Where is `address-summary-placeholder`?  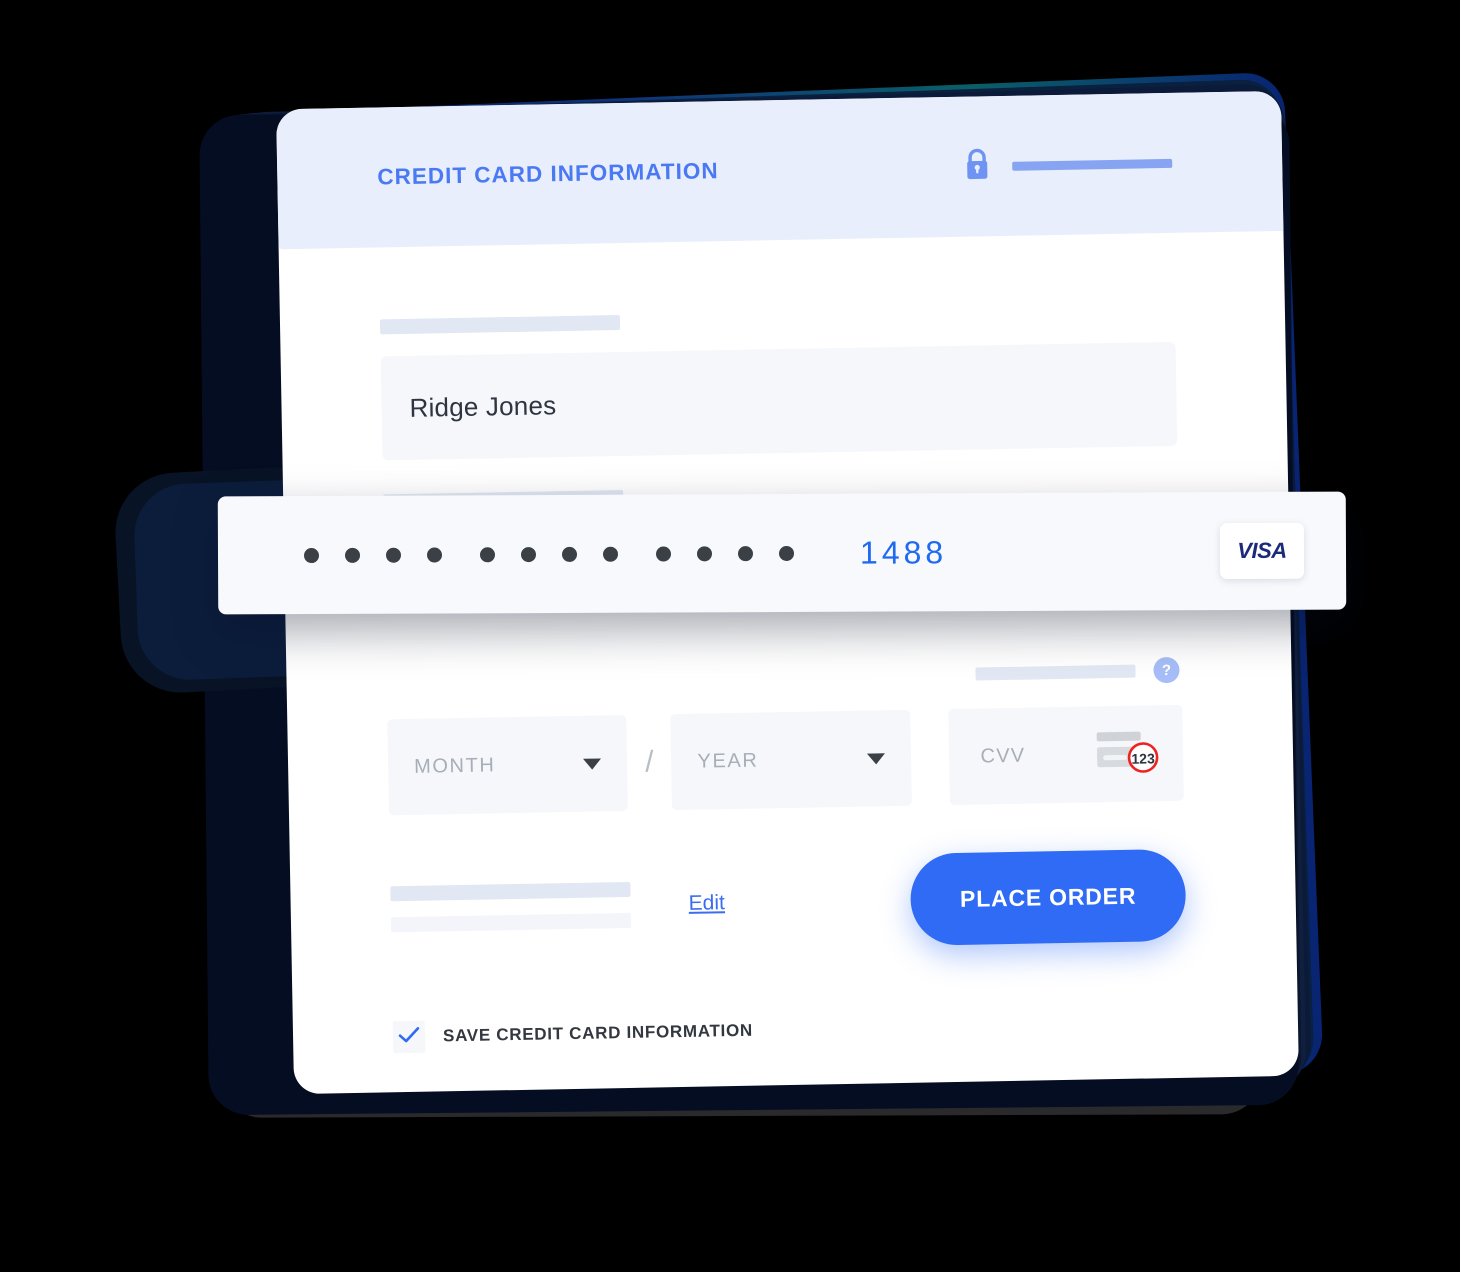
address-summary-placeholder is located at coordinates (511, 907).